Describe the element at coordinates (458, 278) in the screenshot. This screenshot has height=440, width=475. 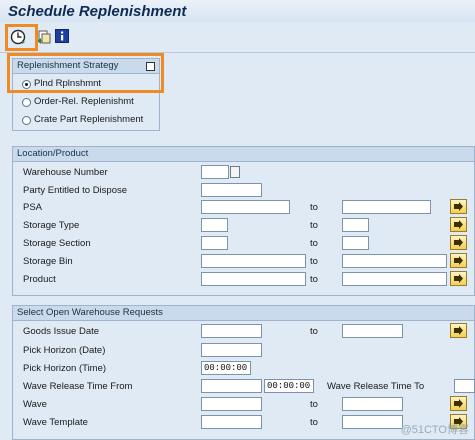
I see `product-multiple-selection-button` at that location.